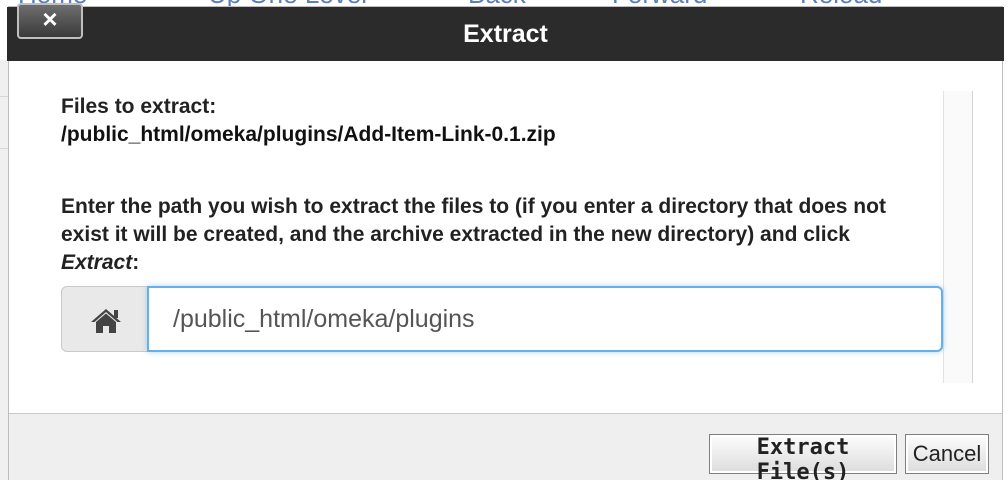  Describe the element at coordinates (97, 262) in the screenshot. I see `instructions-action: Extract` at that location.